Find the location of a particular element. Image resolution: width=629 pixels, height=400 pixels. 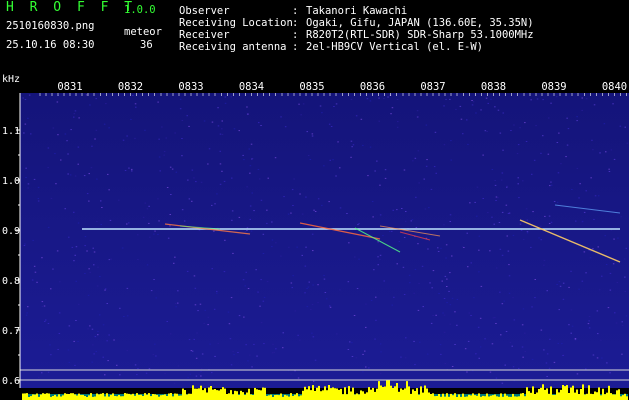

y-axis-ticks: 1.1 1.0 0.9 0.8 0.7 0.6 is located at coordinates (11, 256).